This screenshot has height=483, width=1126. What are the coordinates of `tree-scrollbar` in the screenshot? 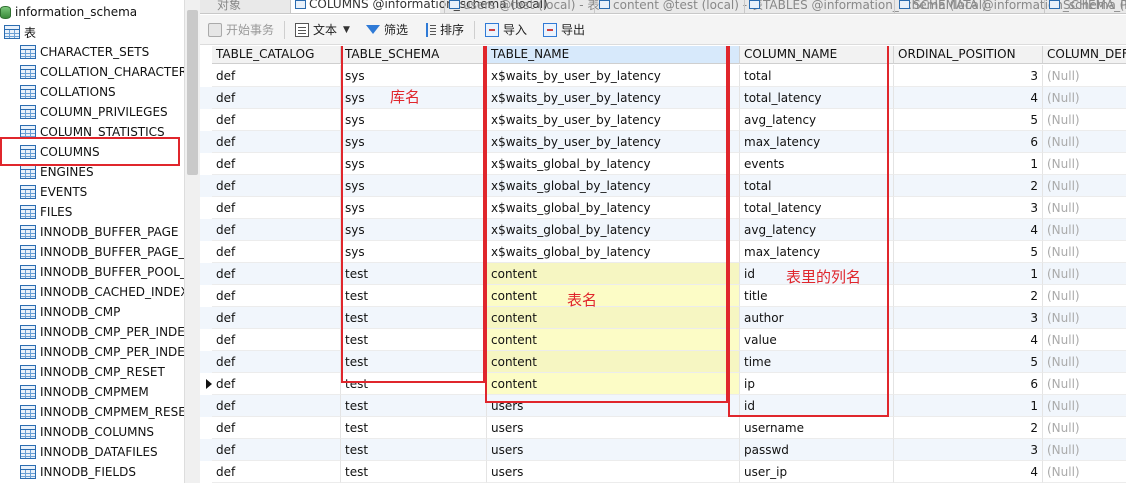 It's located at (192, 241).